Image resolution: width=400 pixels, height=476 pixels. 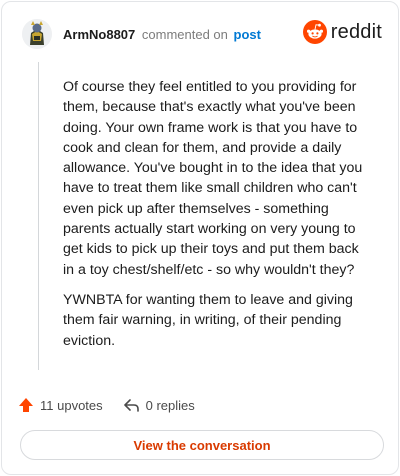 What do you see at coordinates (170, 405) in the screenshot?
I see `reply-count: 0 replies` at bounding box center [170, 405].